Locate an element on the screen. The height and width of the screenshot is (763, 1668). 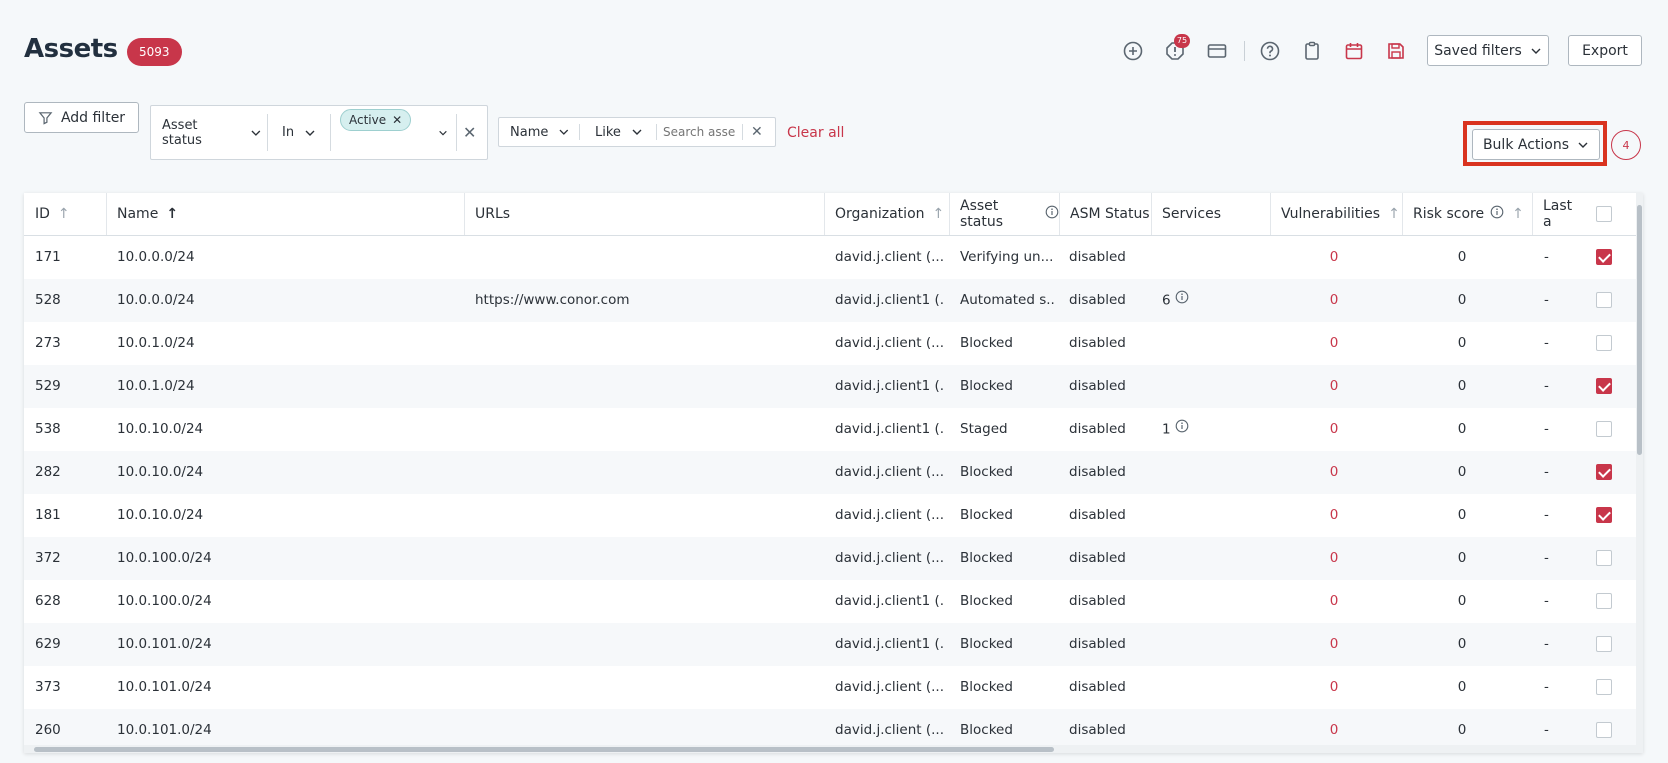
cell-services: 1 is located at coordinates (1175, 429).